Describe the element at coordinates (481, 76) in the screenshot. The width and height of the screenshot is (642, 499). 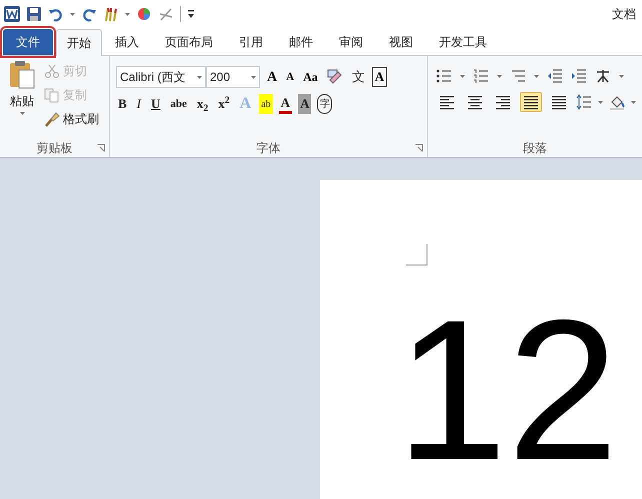
I see `numbered-list-icon` at that location.